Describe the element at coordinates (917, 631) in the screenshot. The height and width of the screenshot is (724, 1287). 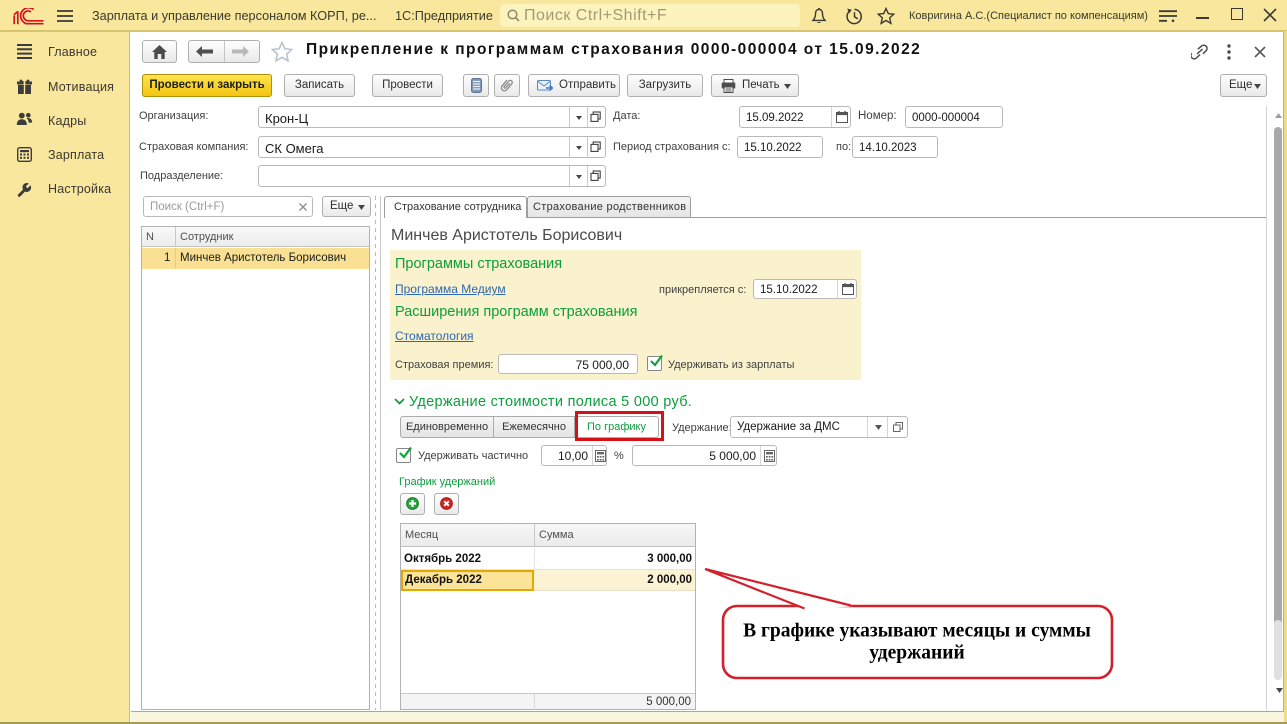
I see `svg-text:В графике указывают месяцы и с: В графике указывают месяцы и суммы` at that location.